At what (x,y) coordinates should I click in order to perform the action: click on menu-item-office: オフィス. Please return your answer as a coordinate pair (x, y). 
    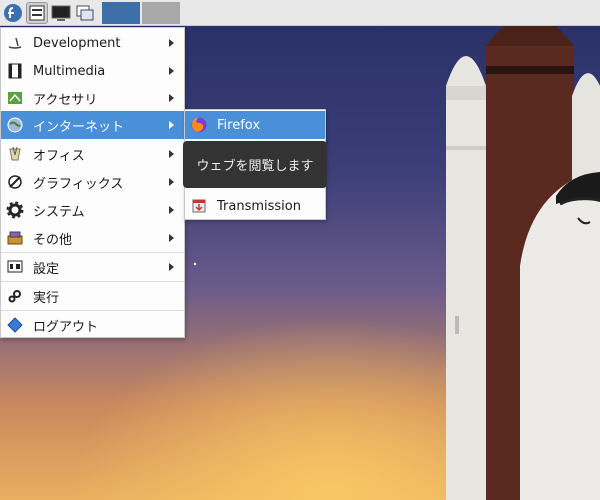
    Looking at the image, I should click on (92, 154).